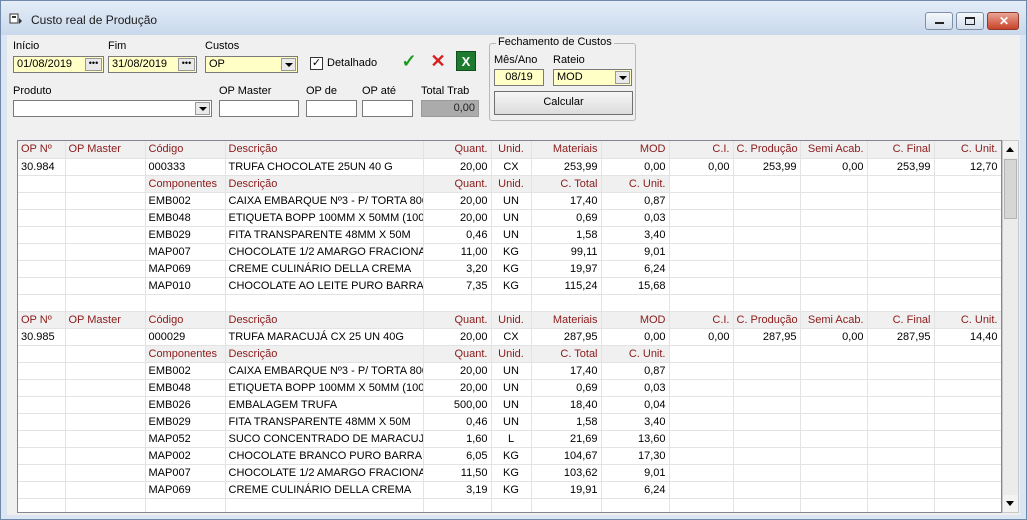  I want to click on maximize-button, so click(970, 21).